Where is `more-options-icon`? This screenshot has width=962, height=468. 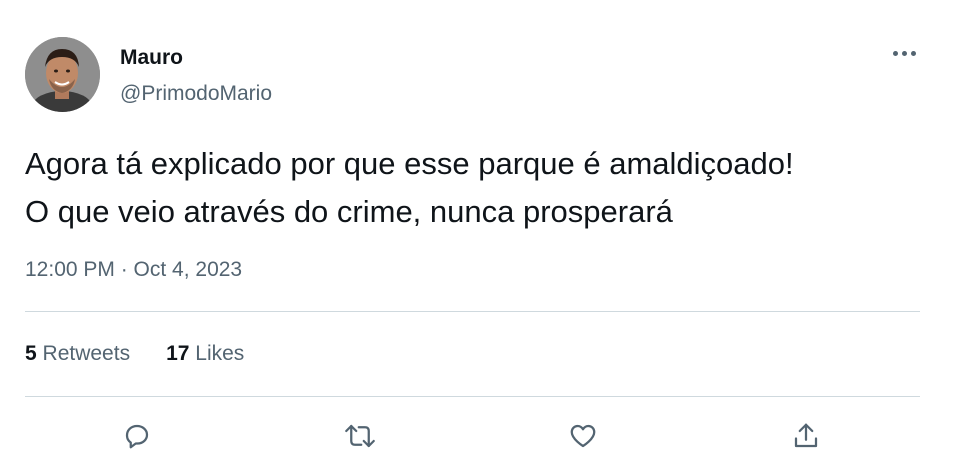
more-options-icon is located at coordinates (904, 53).